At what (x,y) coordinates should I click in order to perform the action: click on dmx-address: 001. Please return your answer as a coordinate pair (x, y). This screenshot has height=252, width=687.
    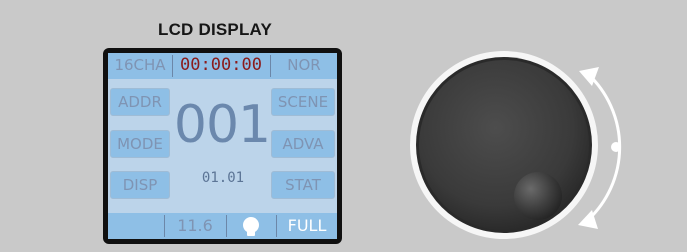
    Looking at the image, I should click on (222, 125).